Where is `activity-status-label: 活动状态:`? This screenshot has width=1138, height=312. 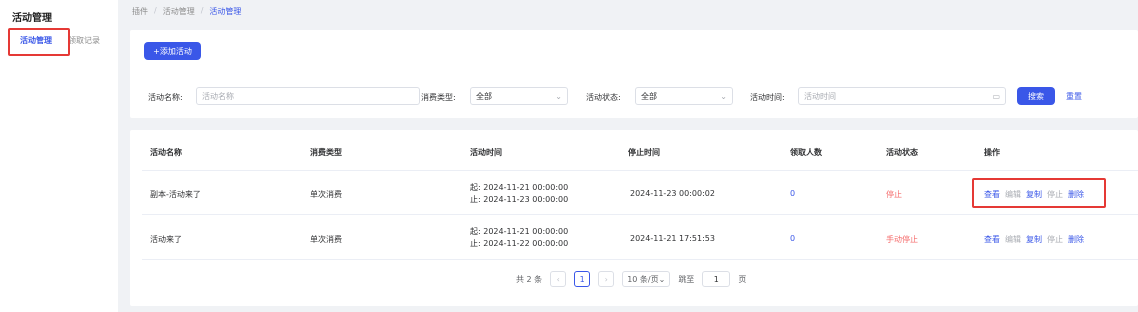 activity-status-label: 活动状态: is located at coordinates (603, 97).